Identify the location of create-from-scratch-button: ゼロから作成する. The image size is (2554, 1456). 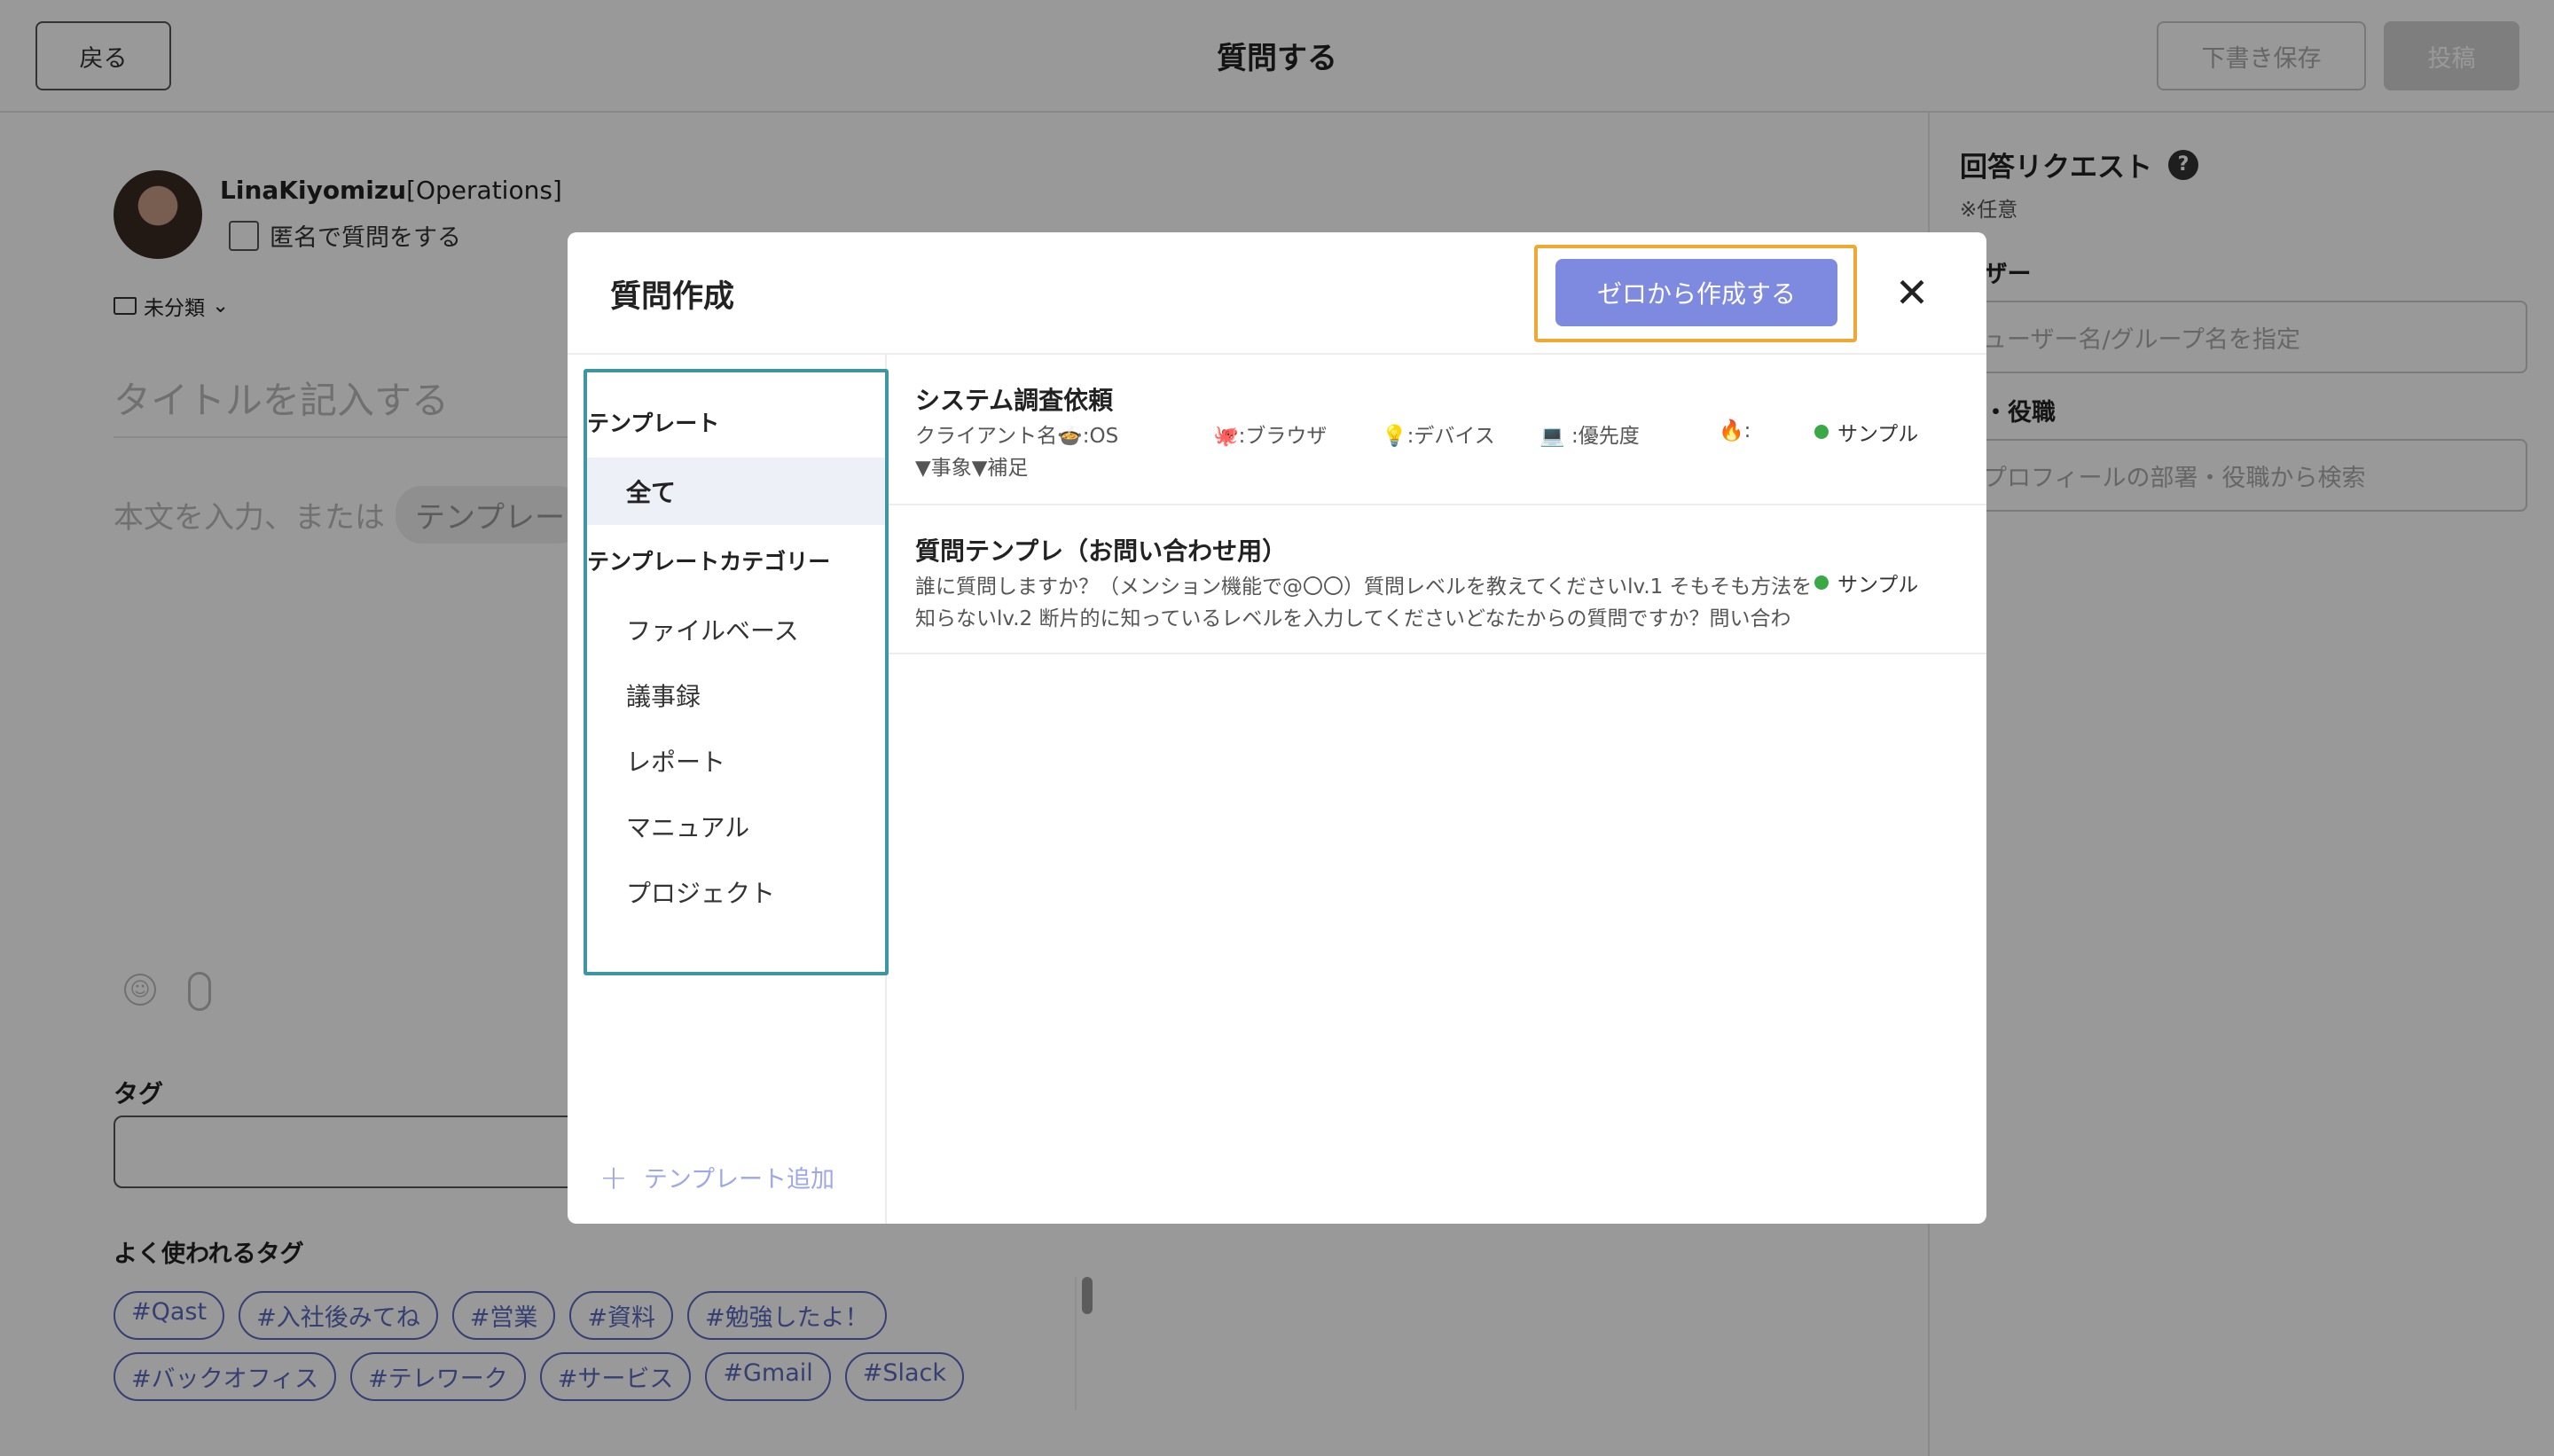
(1696, 292).